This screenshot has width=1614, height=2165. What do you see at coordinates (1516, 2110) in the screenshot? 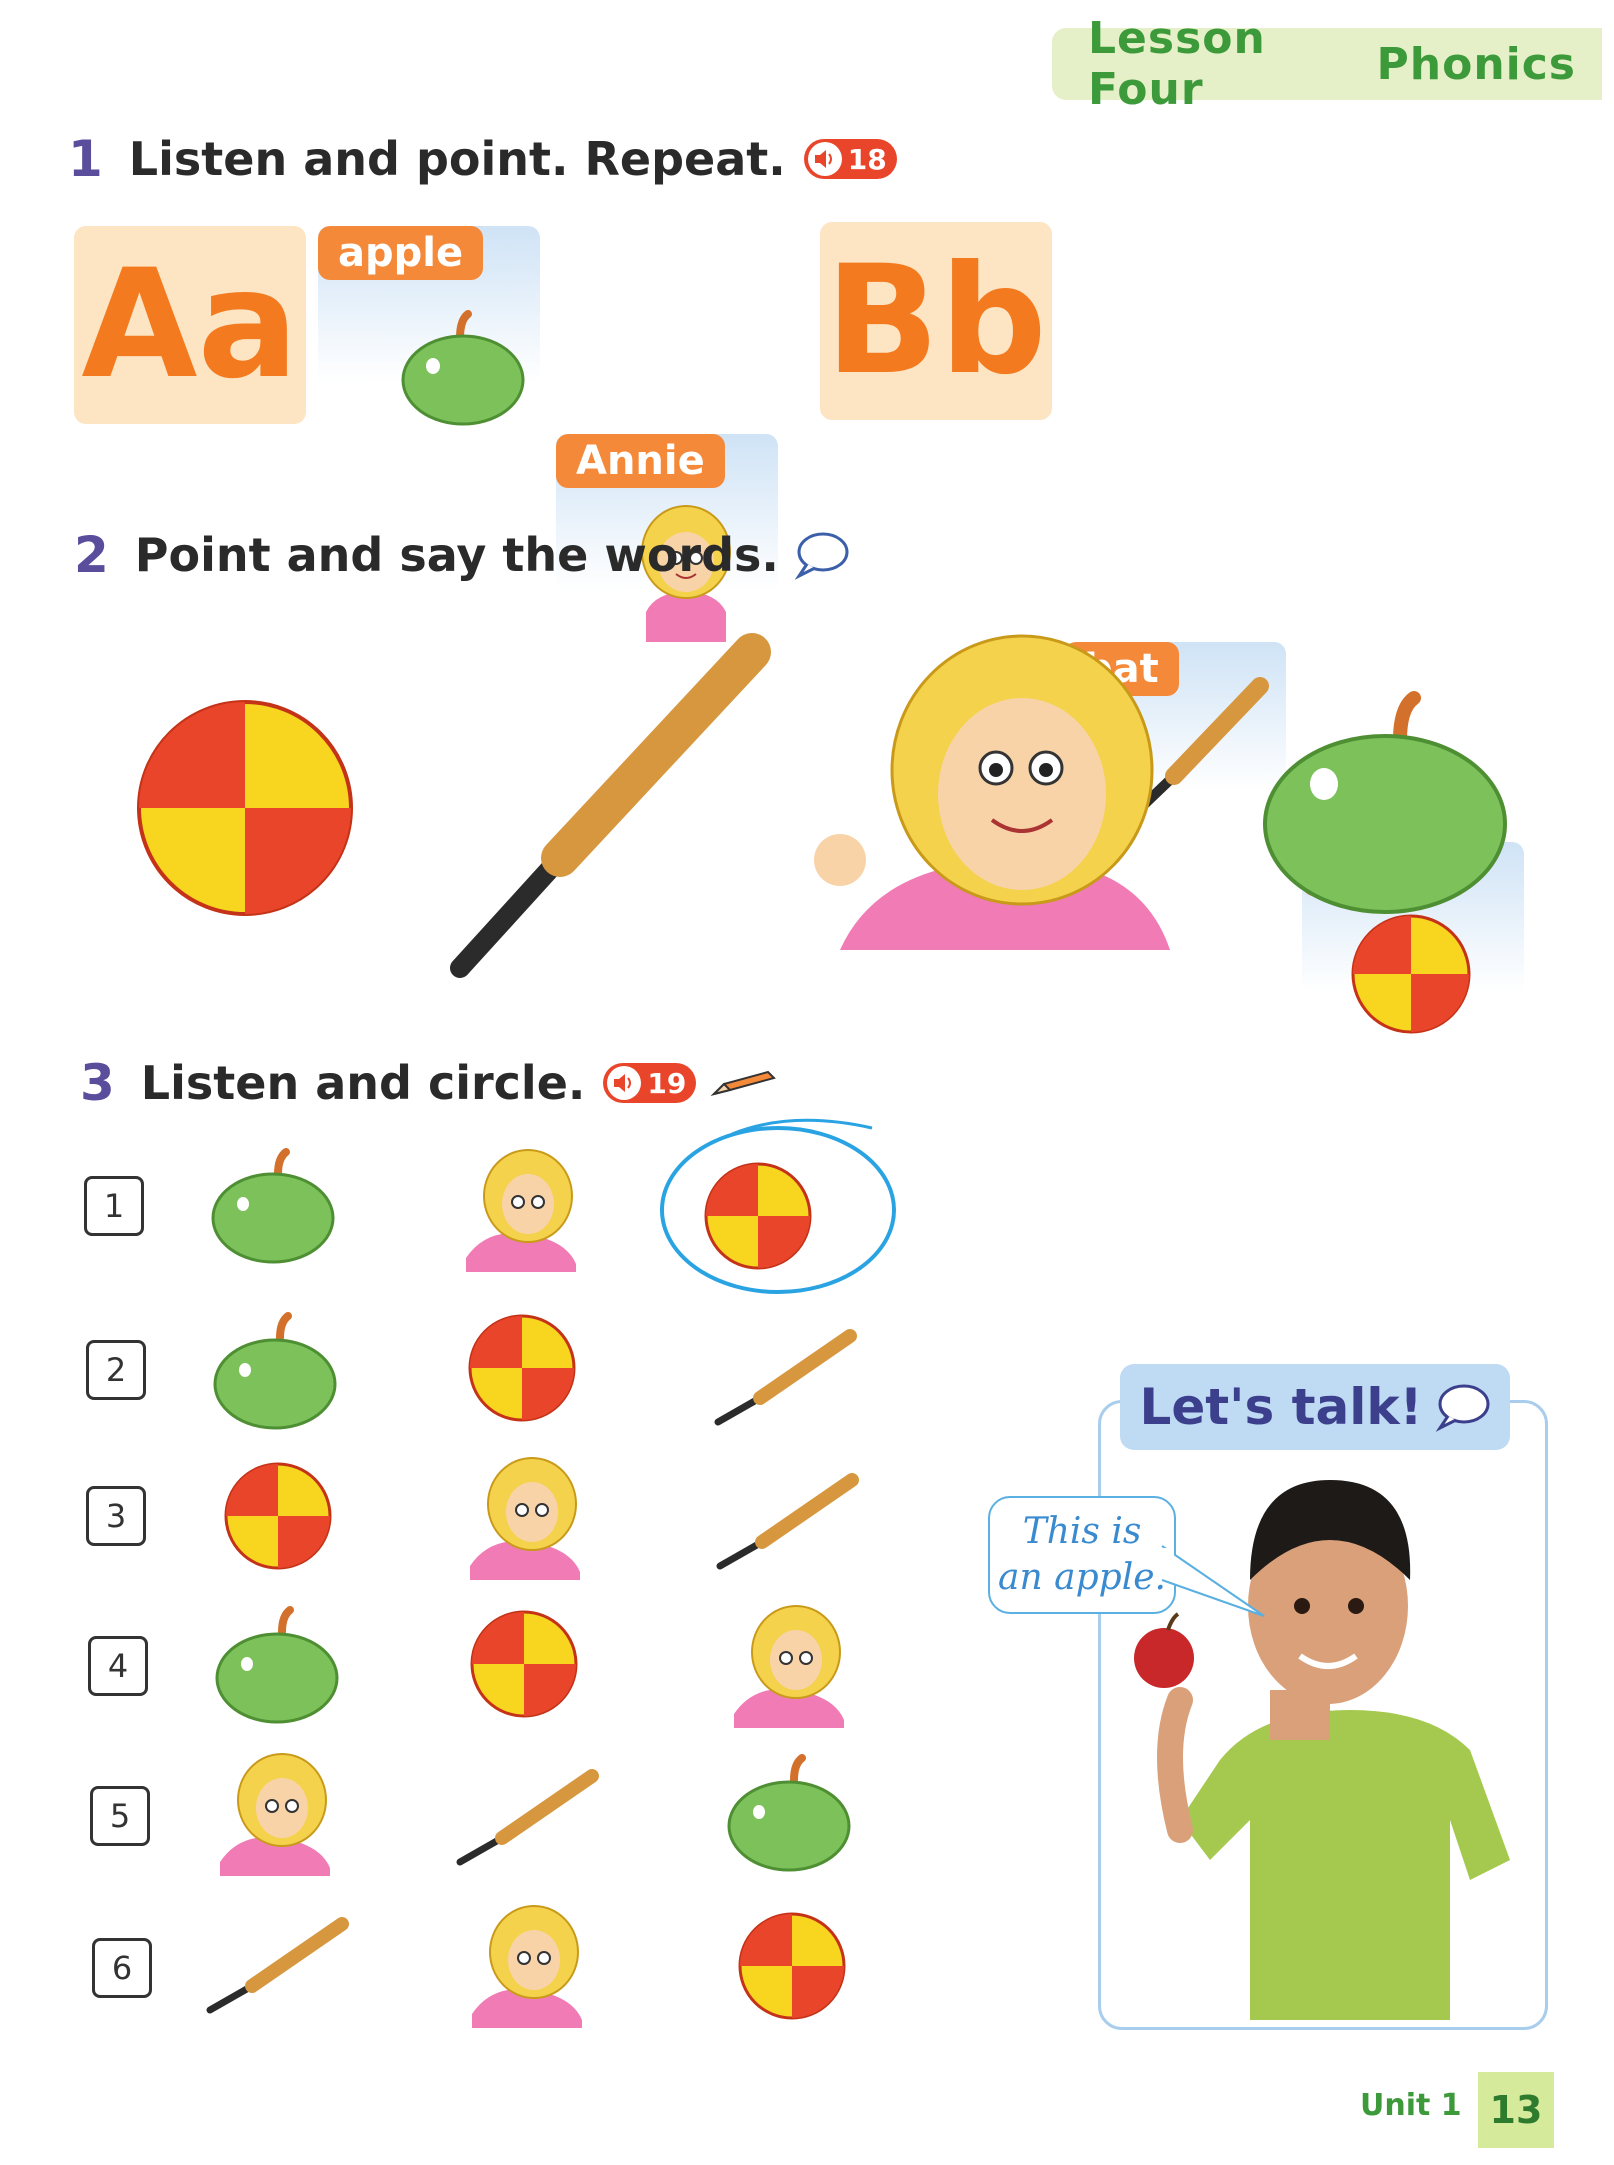
I see `page-number: 13` at bounding box center [1516, 2110].